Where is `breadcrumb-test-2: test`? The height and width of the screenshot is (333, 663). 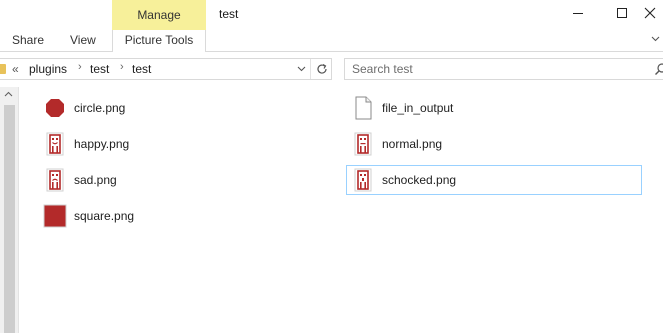
breadcrumb-test-2: test is located at coordinates (141, 69).